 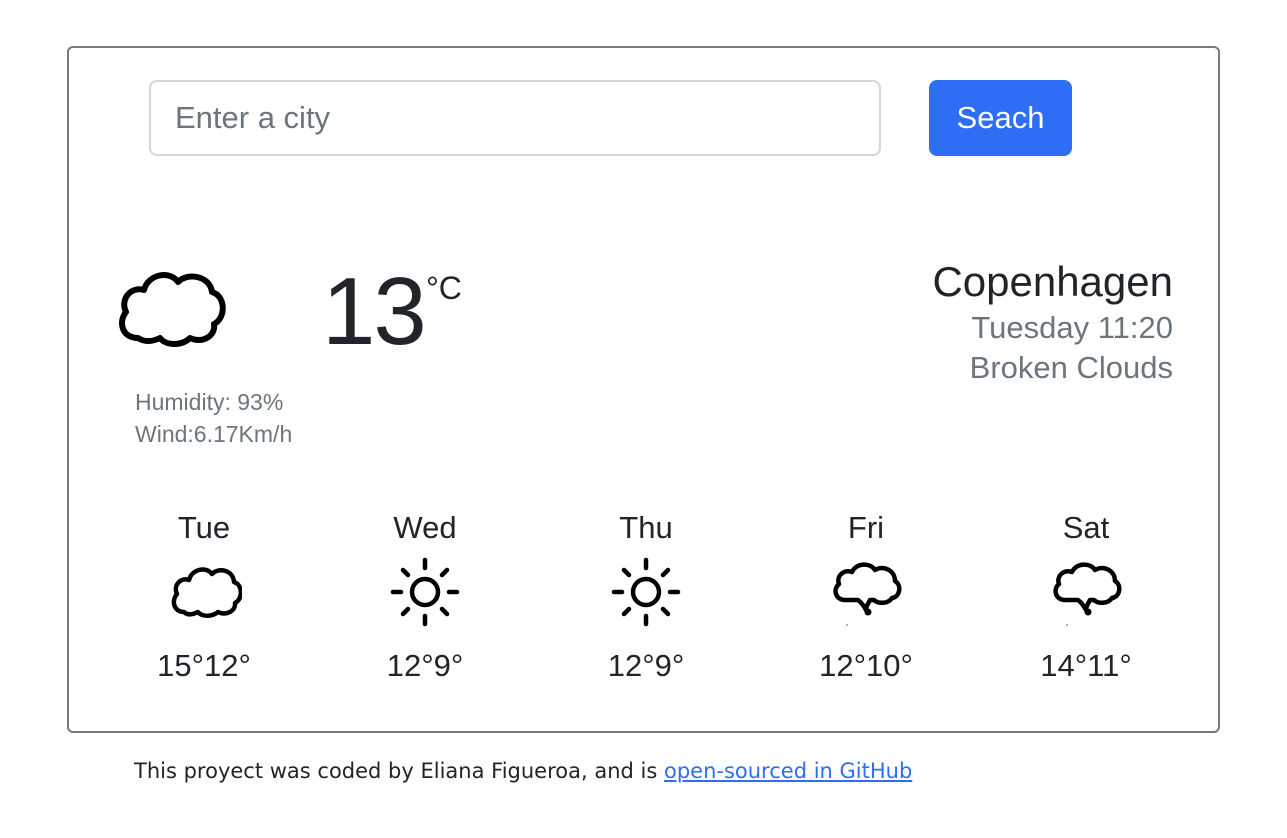 What do you see at coordinates (788, 771) in the screenshot?
I see `github-link: open-sourced in GitHub` at bounding box center [788, 771].